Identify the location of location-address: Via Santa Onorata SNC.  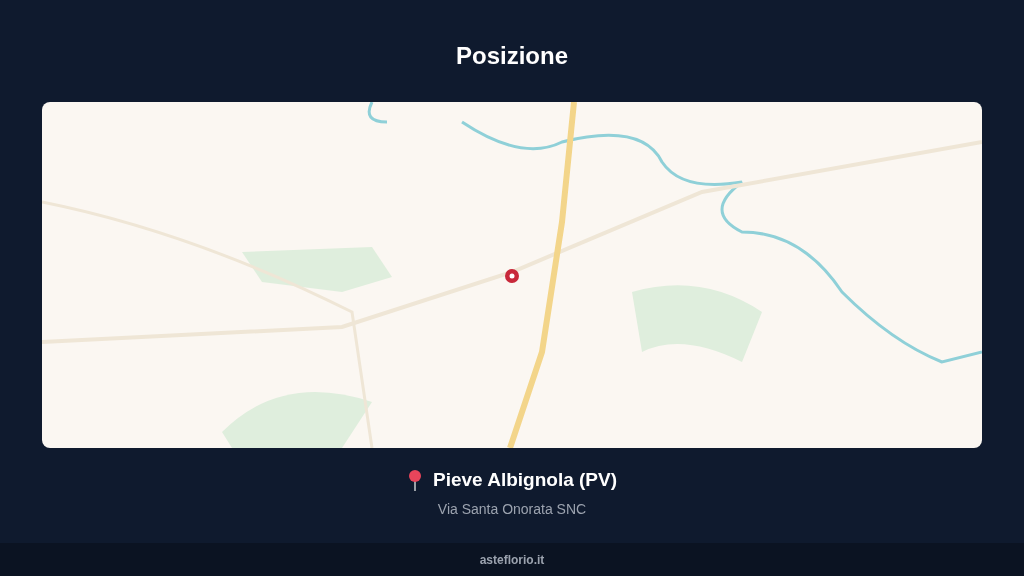
(512, 509).